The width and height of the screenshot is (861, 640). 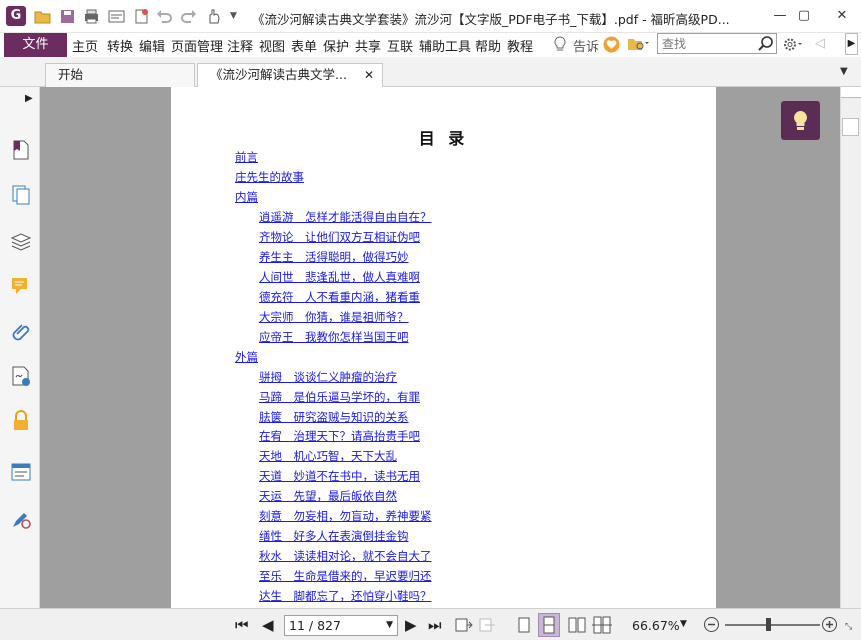 What do you see at coordinates (120, 45) in the screenshot?
I see `menu-convert: 转换` at bounding box center [120, 45].